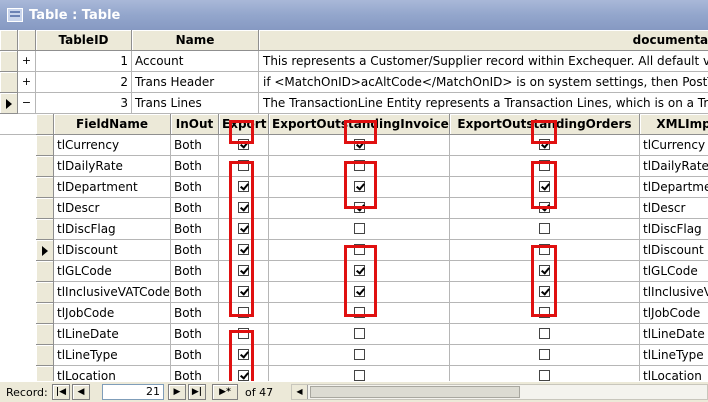  Describe the element at coordinates (84, 61) in the screenshot. I see `table-id-cell: 1` at that location.